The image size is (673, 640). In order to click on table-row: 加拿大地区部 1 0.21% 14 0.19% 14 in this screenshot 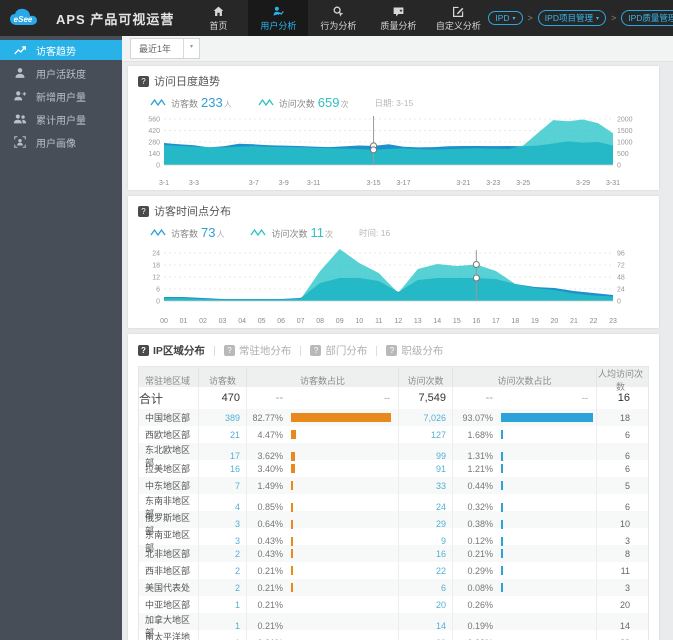, I will do `click(393, 626)`.